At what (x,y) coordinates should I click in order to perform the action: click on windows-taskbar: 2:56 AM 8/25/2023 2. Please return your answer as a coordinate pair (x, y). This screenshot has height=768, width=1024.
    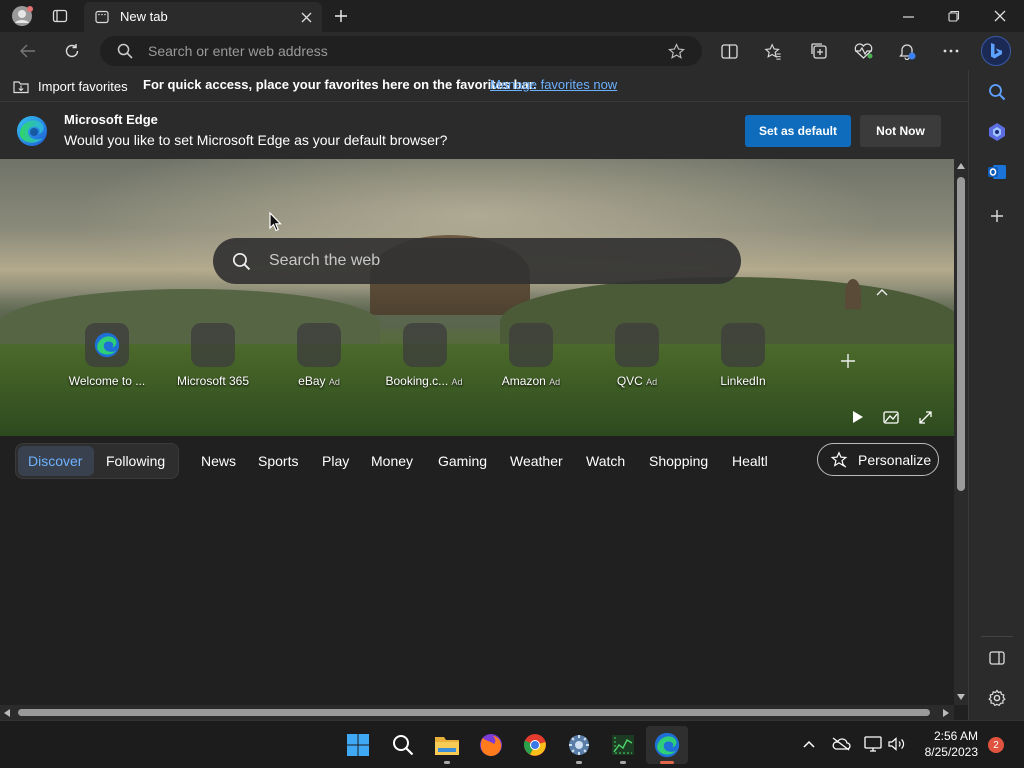
    Looking at the image, I should click on (512, 744).